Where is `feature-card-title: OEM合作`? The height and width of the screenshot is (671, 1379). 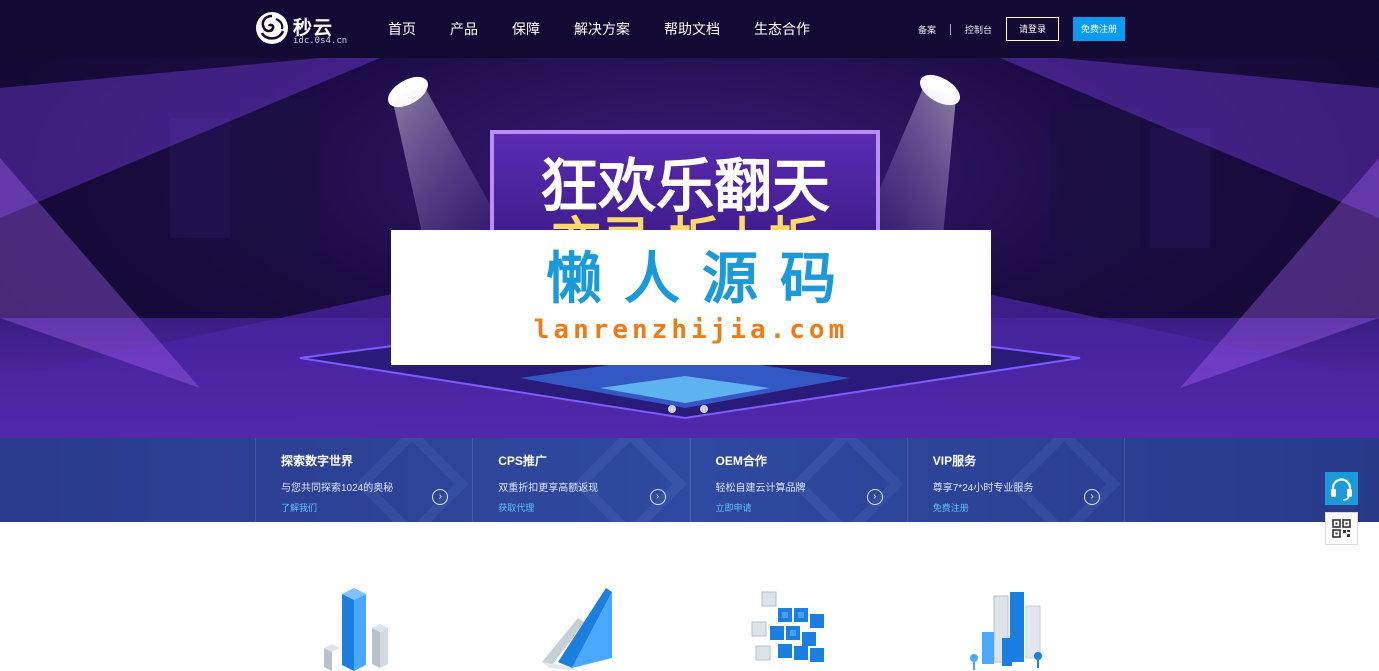
feature-card-title: OEM合作 is located at coordinates (741, 461).